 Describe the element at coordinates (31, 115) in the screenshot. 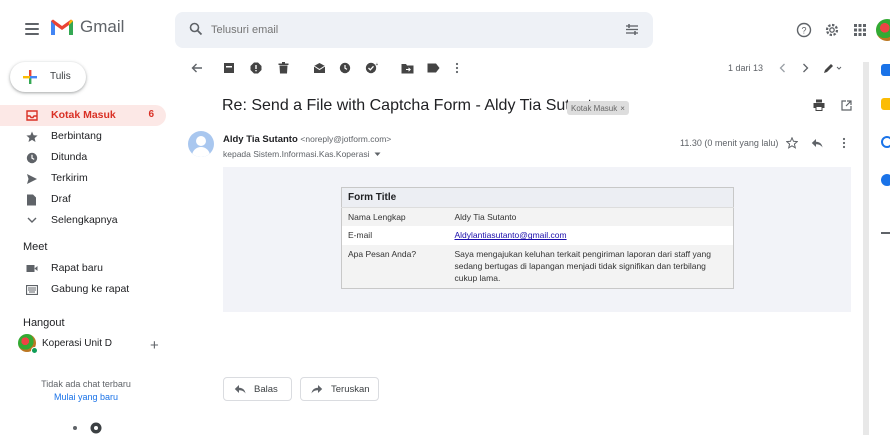

I see `inbox-icon` at that location.